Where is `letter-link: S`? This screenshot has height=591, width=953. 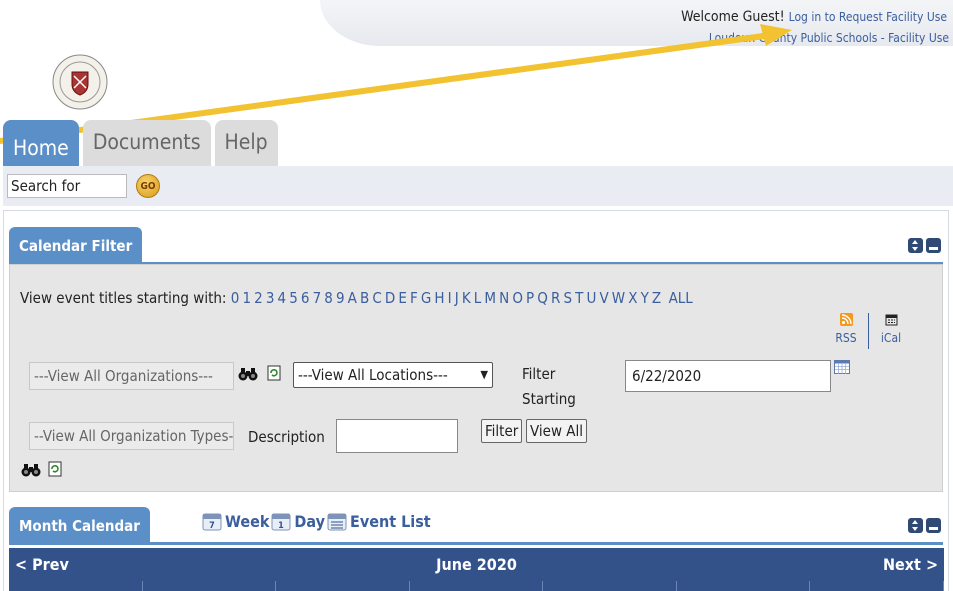 letter-link: S is located at coordinates (567, 298).